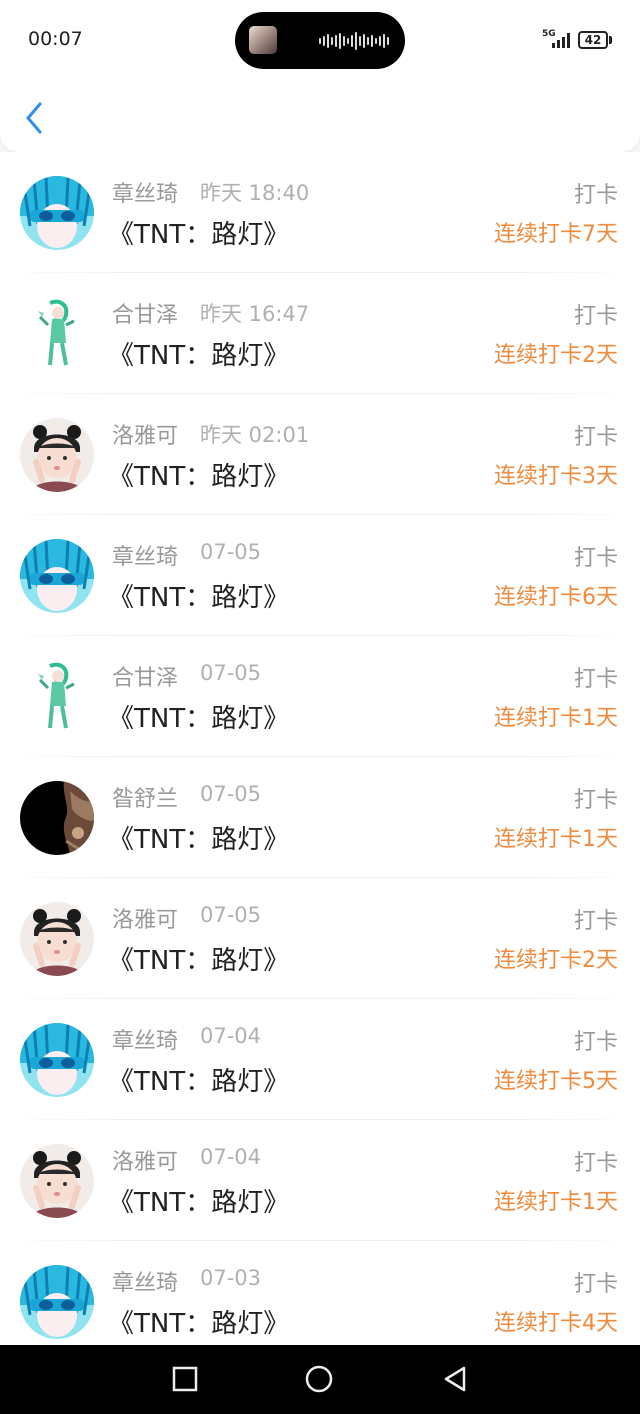 The height and width of the screenshot is (1414, 640). I want to click on battery-icon: 42, so click(593, 40).